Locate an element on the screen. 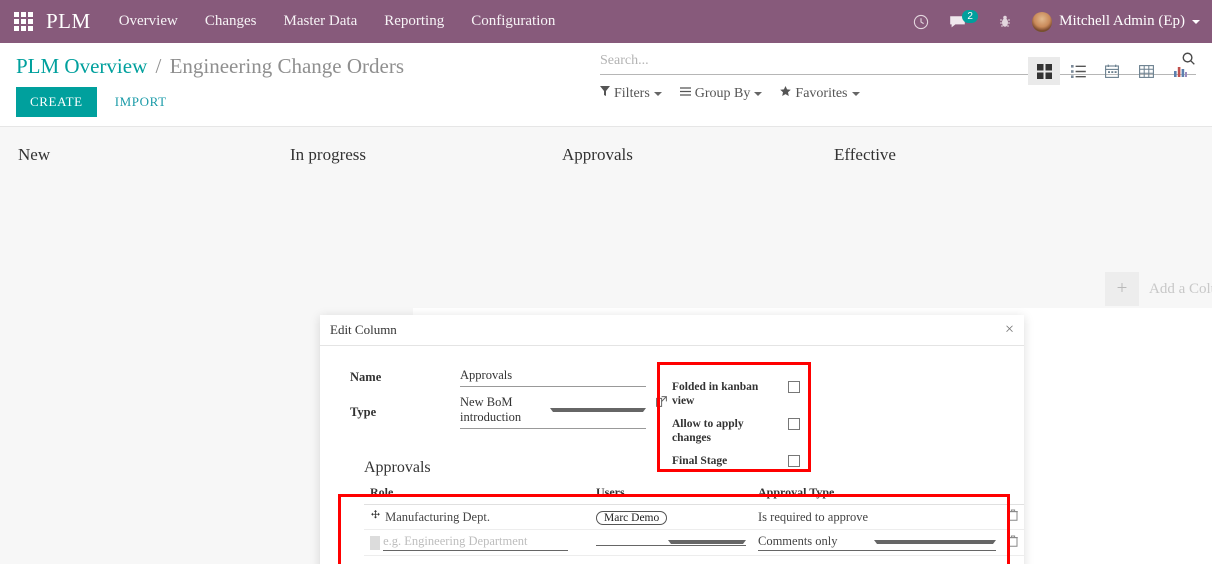 This screenshot has width=1212, height=564. favorites-label: Favorites is located at coordinates (821, 93).